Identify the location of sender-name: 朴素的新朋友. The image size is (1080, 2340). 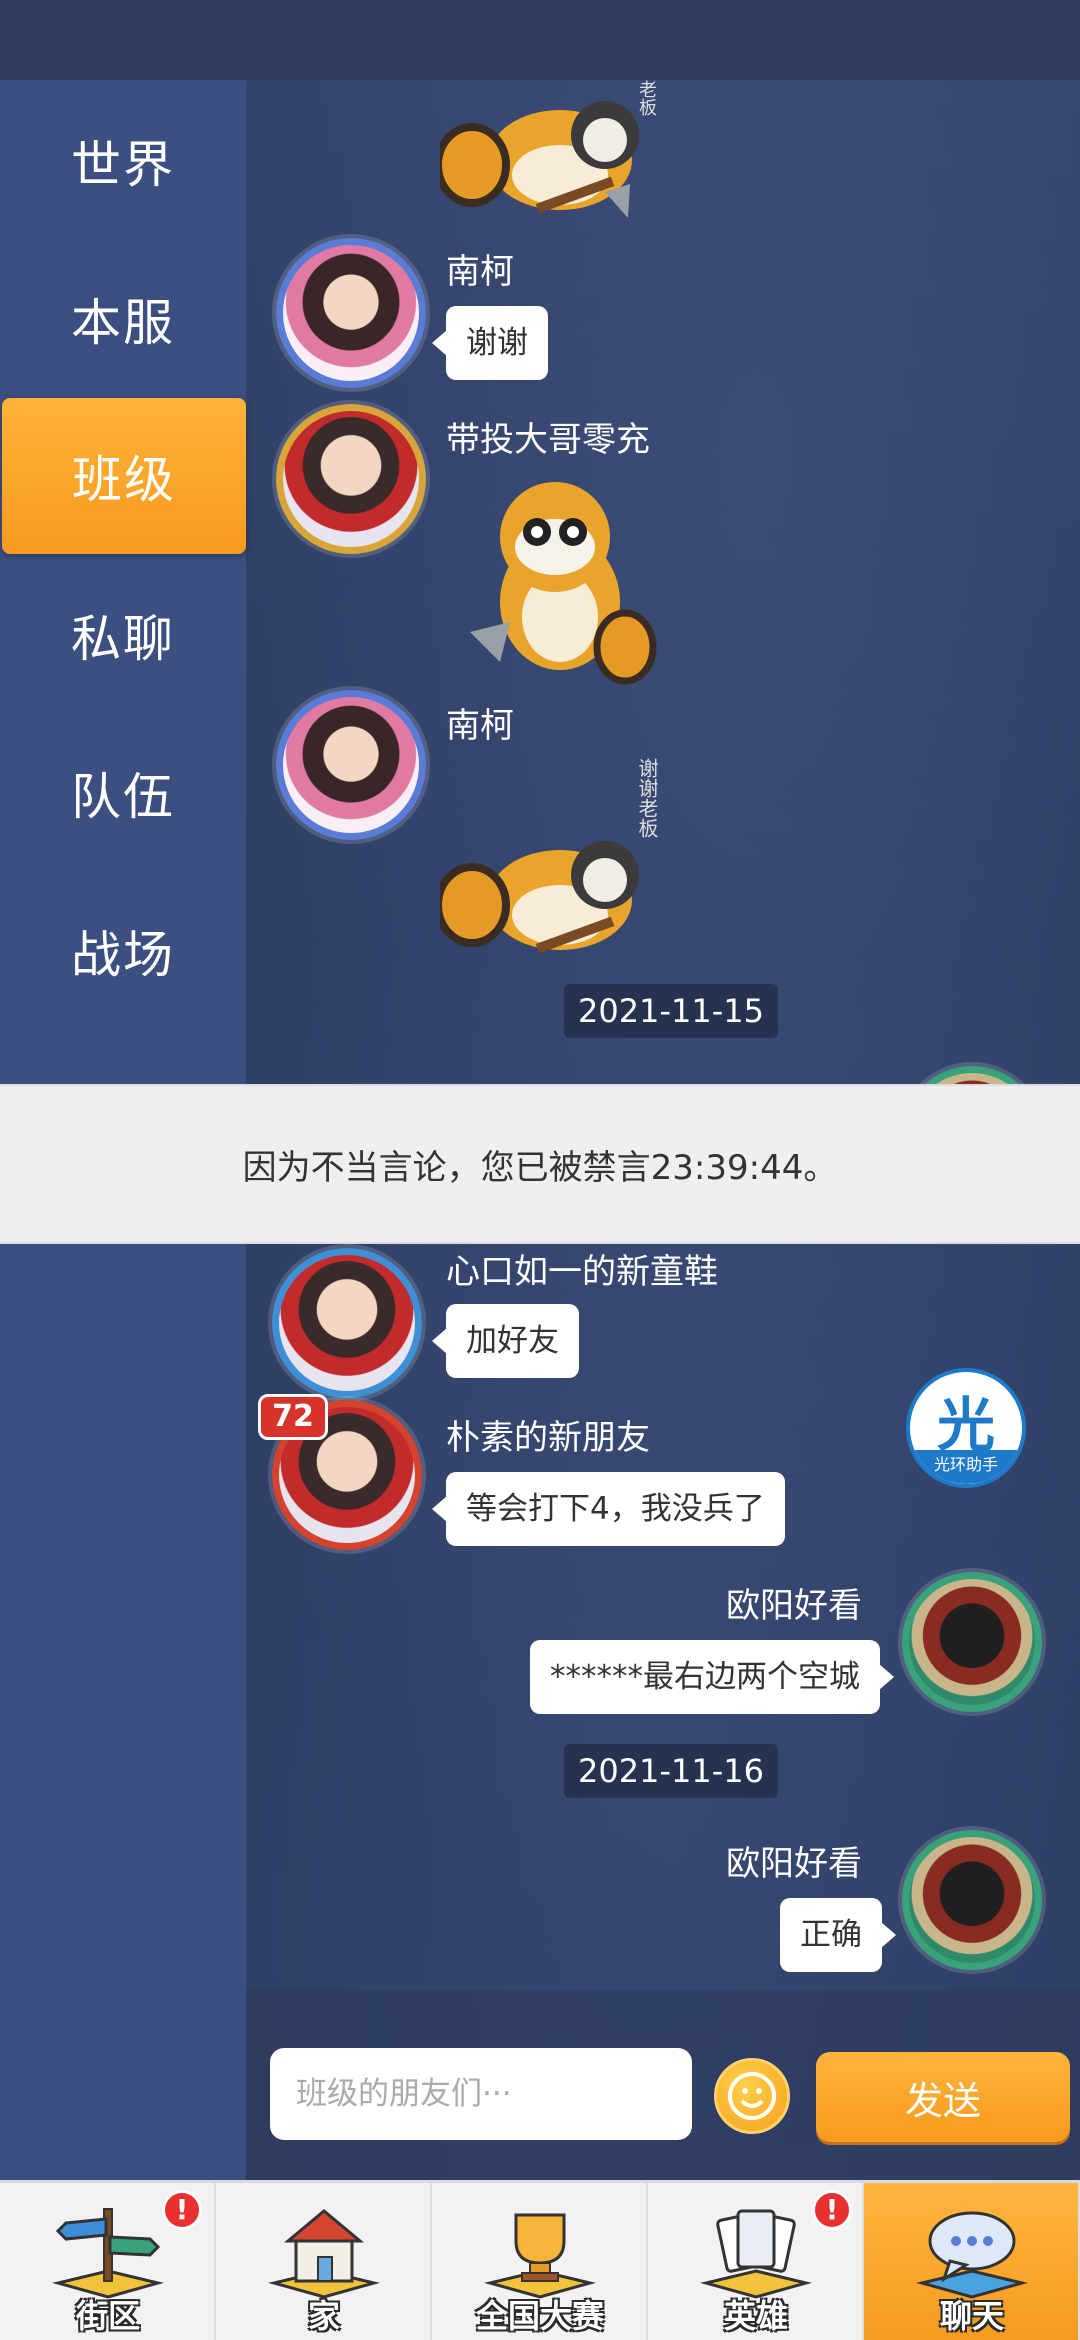
(548, 1438).